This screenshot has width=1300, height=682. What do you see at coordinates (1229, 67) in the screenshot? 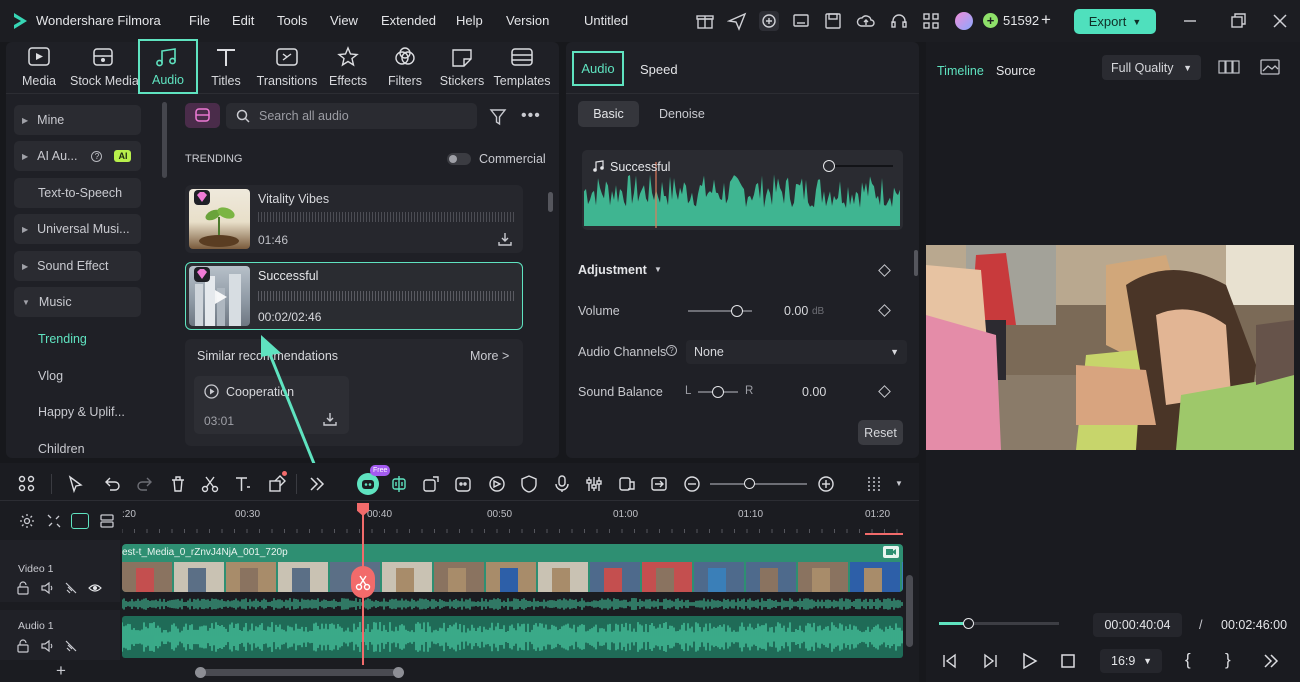
I see `grid-view-icon` at bounding box center [1229, 67].